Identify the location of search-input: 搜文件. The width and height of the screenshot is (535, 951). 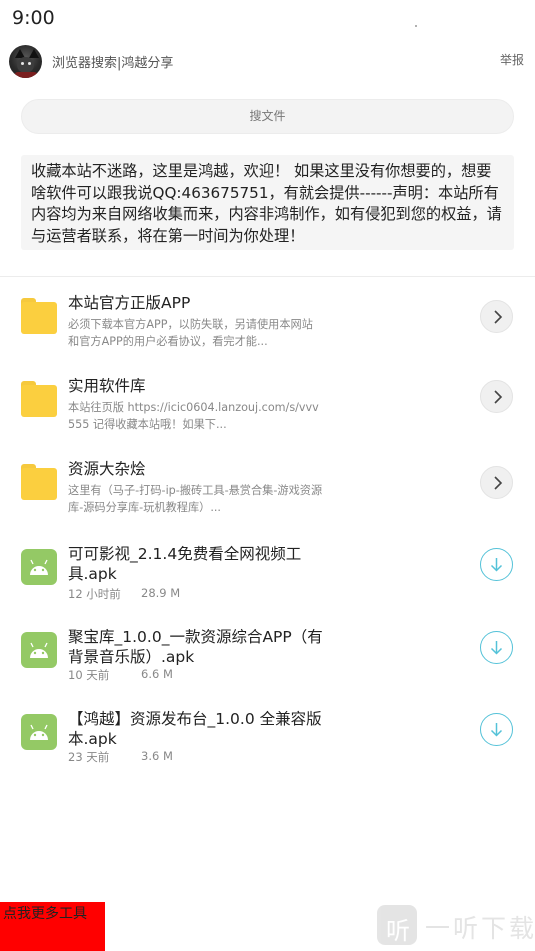
(267, 116).